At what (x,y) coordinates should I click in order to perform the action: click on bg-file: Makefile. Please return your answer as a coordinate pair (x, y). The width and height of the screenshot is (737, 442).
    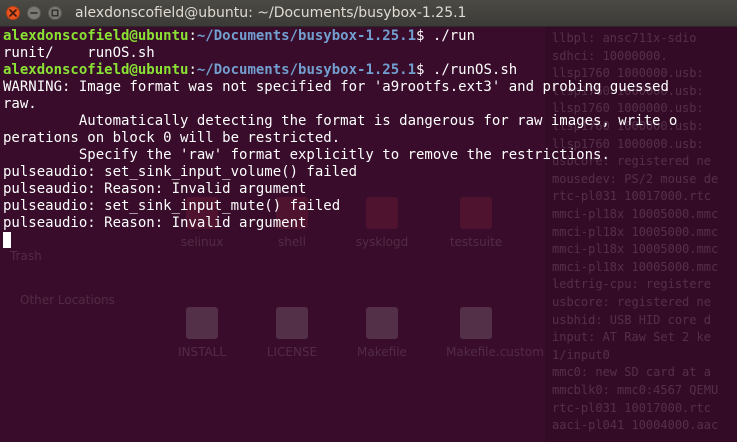
    Looking at the image, I should click on (382, 333).